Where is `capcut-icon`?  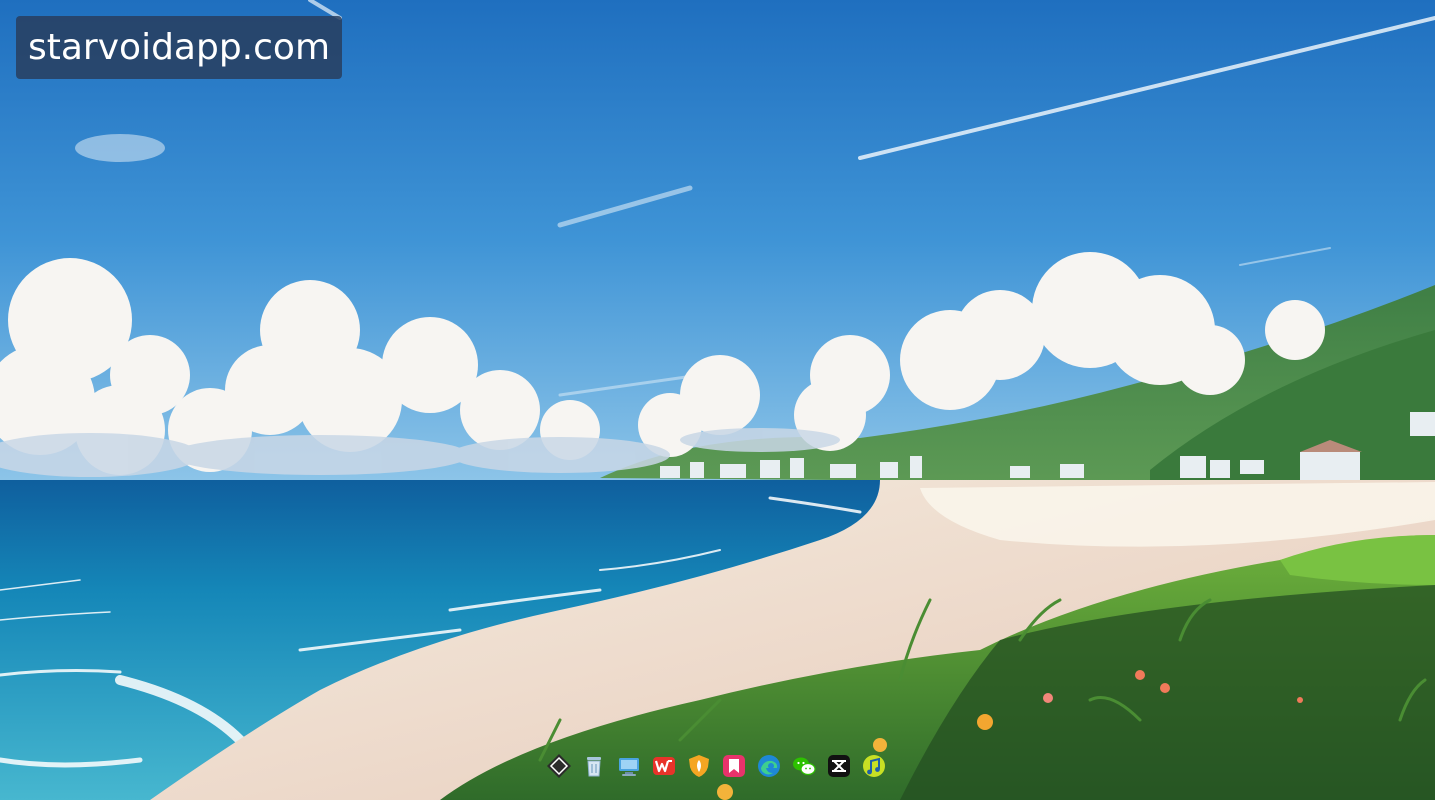
capcut-icon is located at coordinates (838, 766).